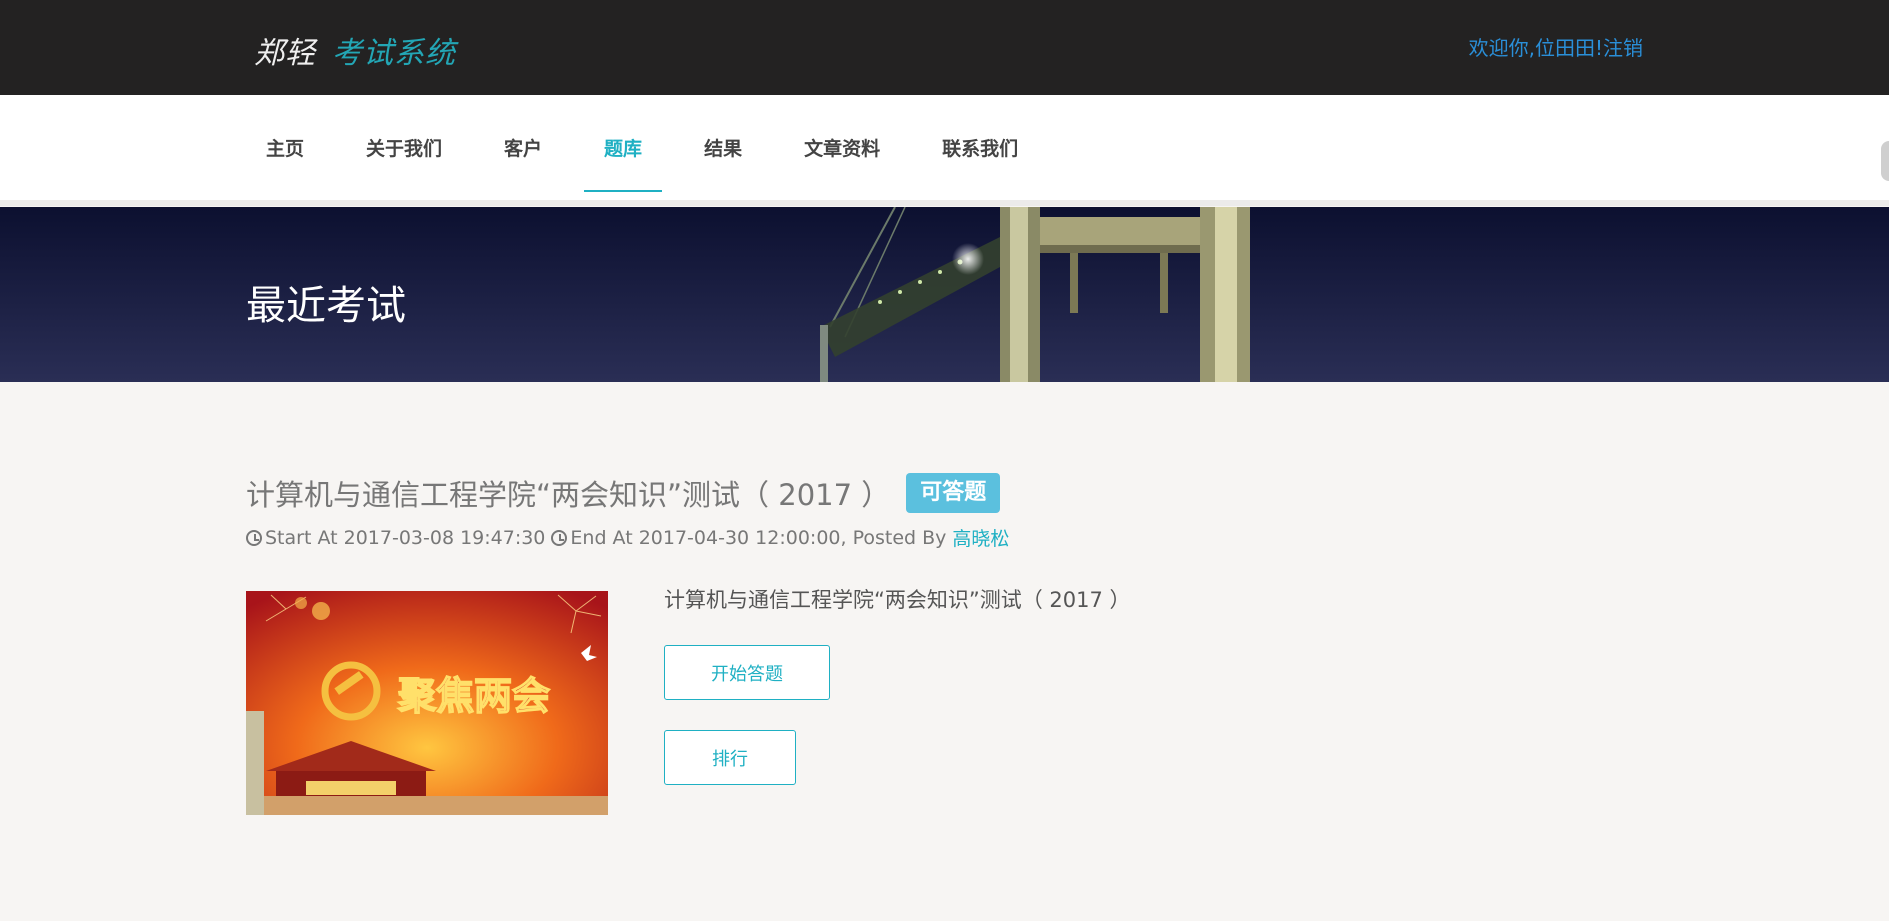 The width and height of the screenshot is (1889, 921). I want to click on start-exam-button: 开始答题, so click(747, 672).